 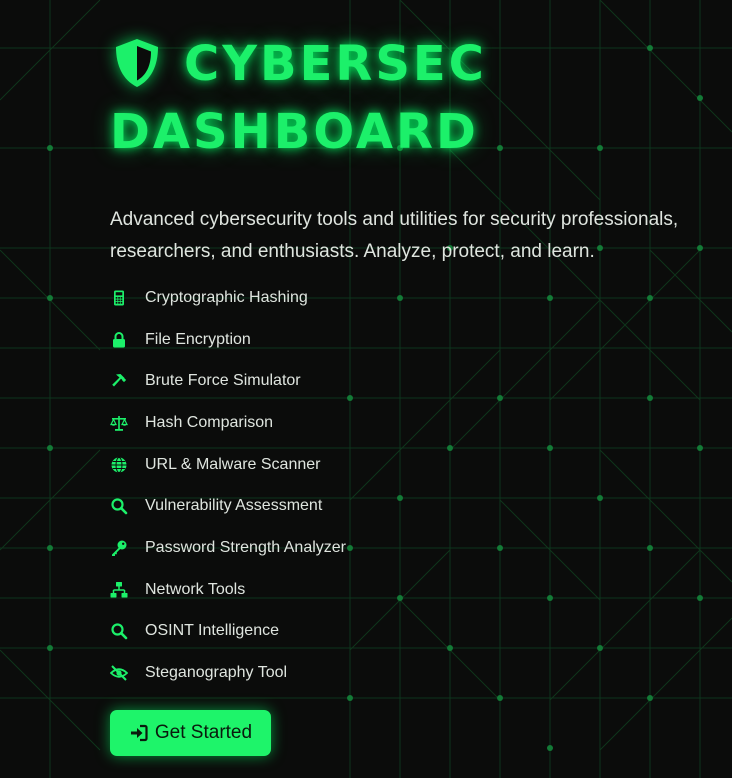 I want to click on feature-item: Hash Comparison, so click(x=228, y=423).